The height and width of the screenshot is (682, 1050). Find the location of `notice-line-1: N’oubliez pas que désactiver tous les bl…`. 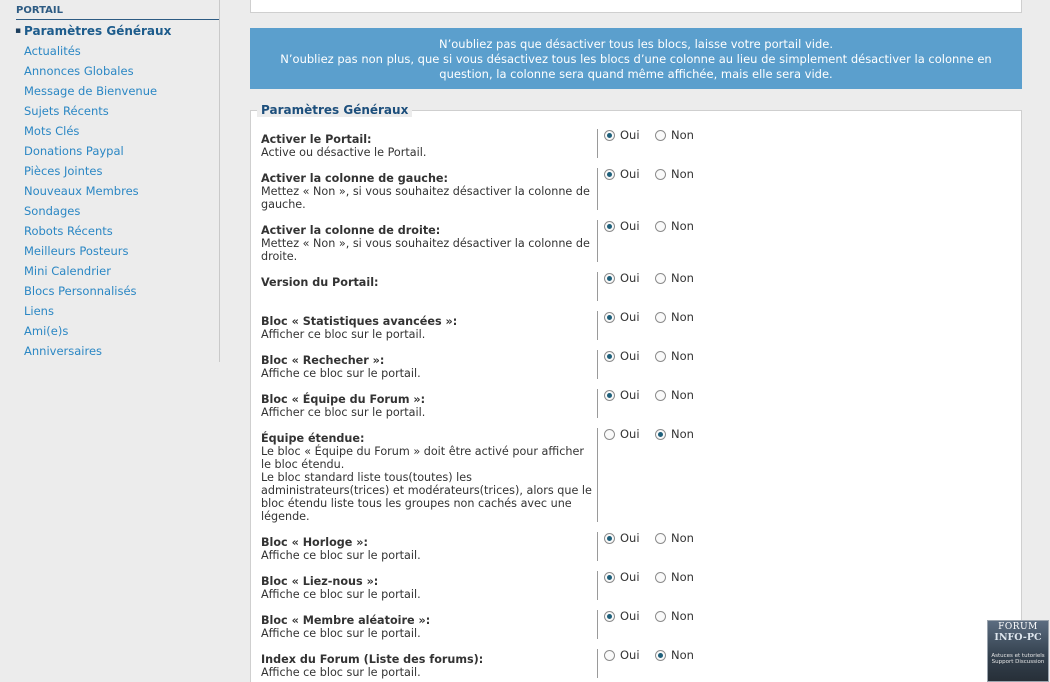

notice-line-1: N’oubliez pas que désactiver tous les bl… is located at coordinates (635, 44).